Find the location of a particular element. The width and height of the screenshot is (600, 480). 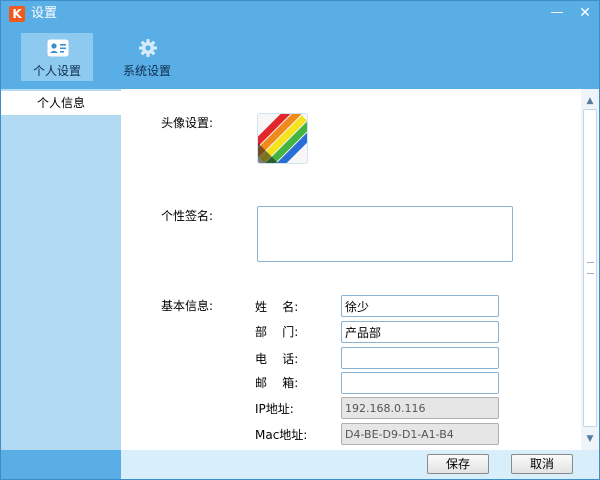

scrollbar-grip-icon is located at coordinates (590, 268).